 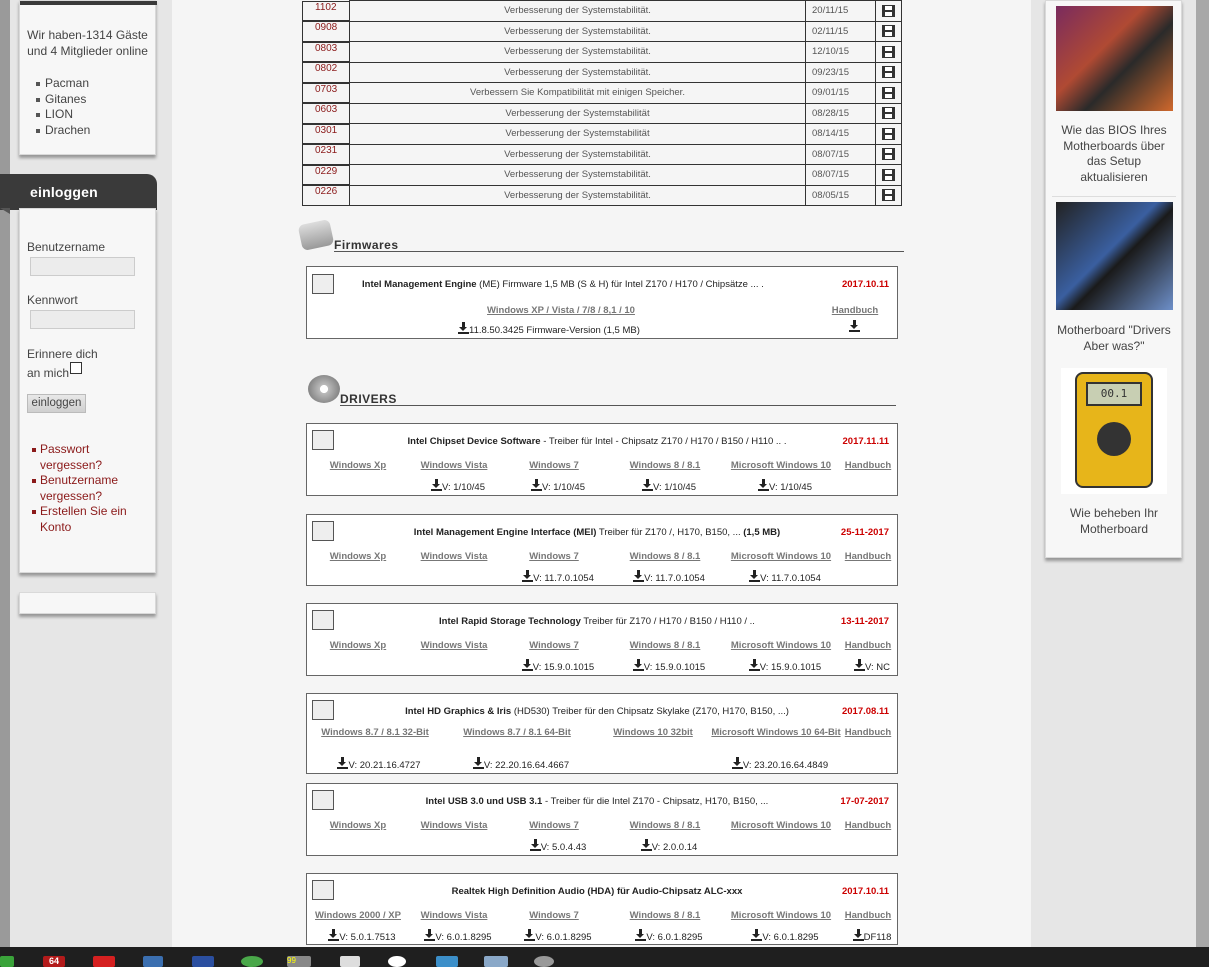 What do you see at coordinates (653, 732) in the screenshot?
I see `os-link: Windows 10 32bit` at bounding box center [653, 732].